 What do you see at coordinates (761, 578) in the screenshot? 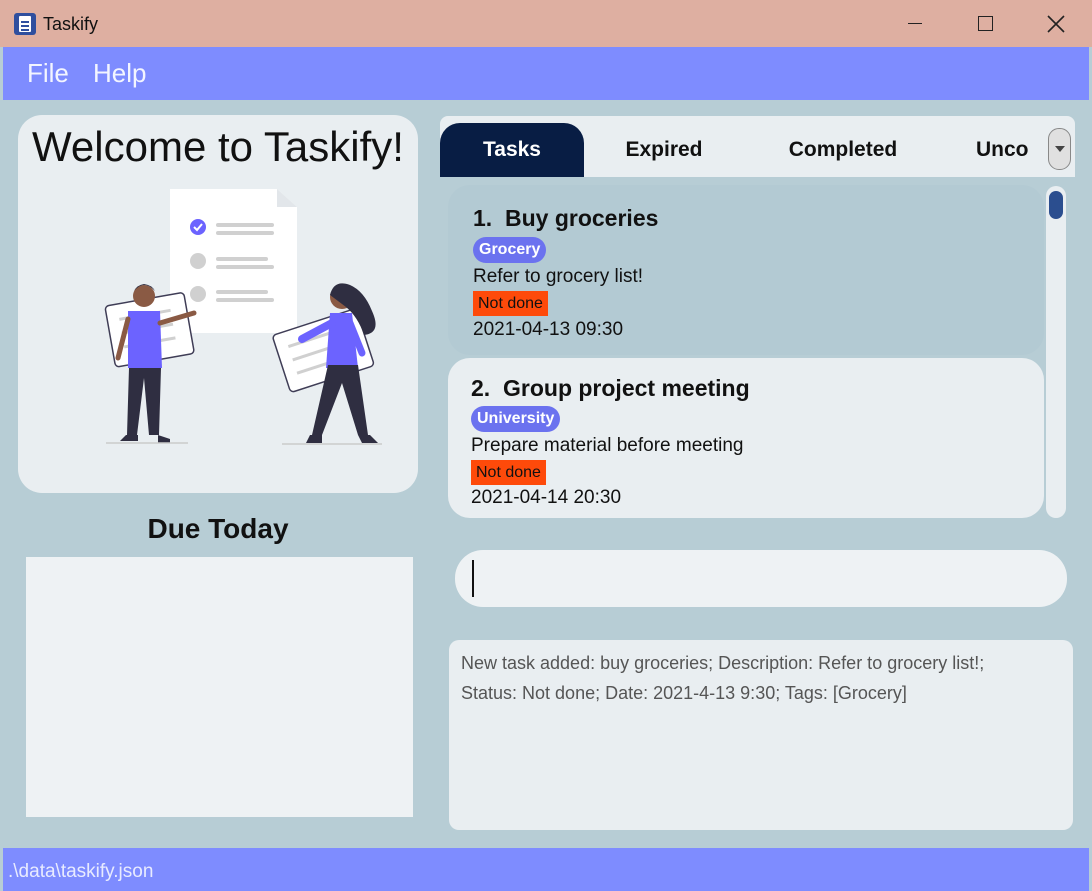
I see `command-input` at bounding box center [761, 578].